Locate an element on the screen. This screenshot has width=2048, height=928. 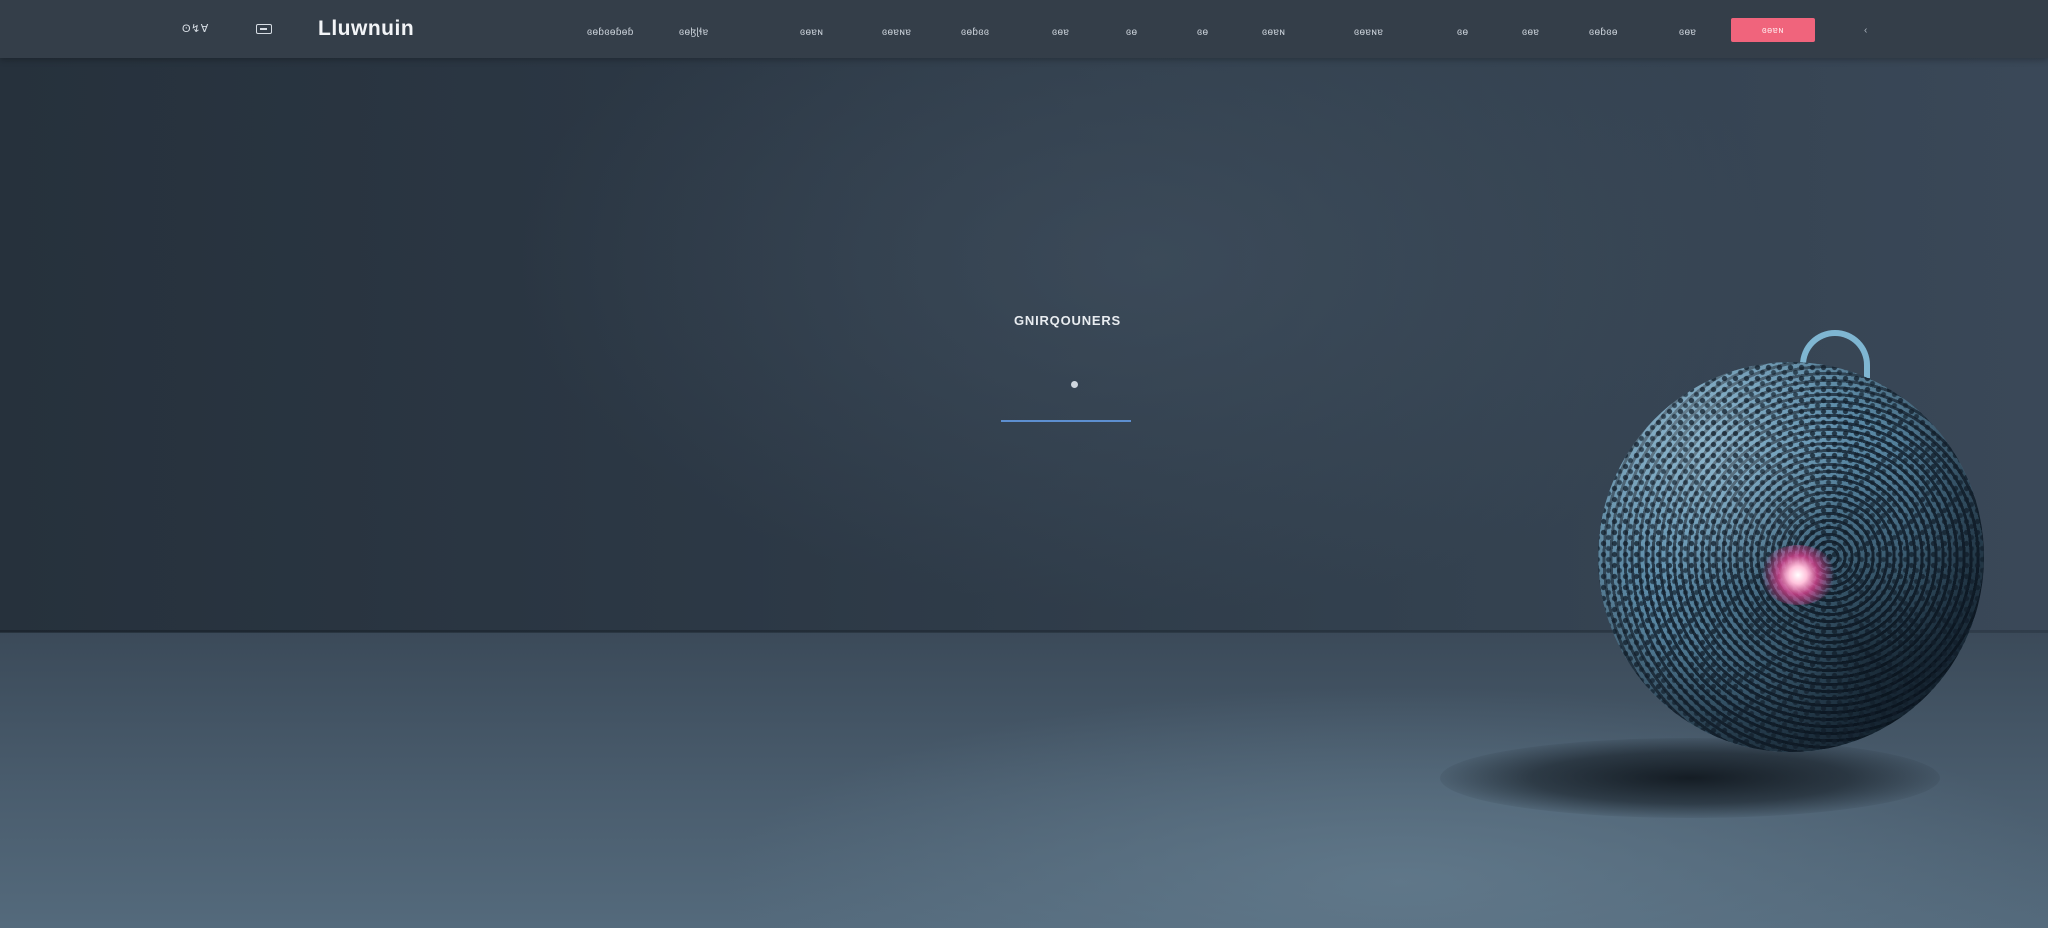
nav-link-4: ɞɵɐɴɐ is located at coordinates (896, 32).